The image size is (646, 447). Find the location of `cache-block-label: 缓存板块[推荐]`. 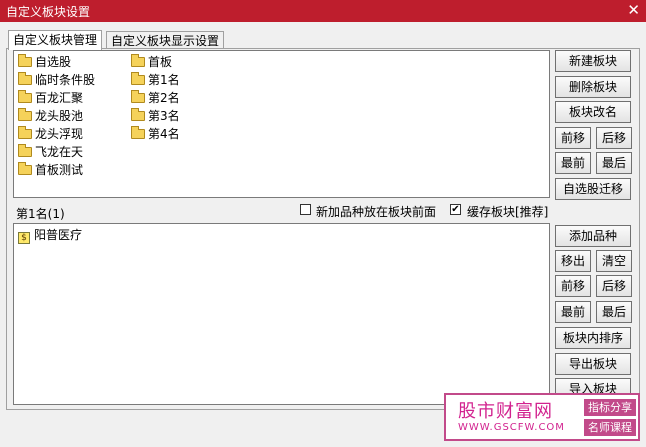

cache-block-label: 缓存板块[推荐] is located at coordinates (508, 212).